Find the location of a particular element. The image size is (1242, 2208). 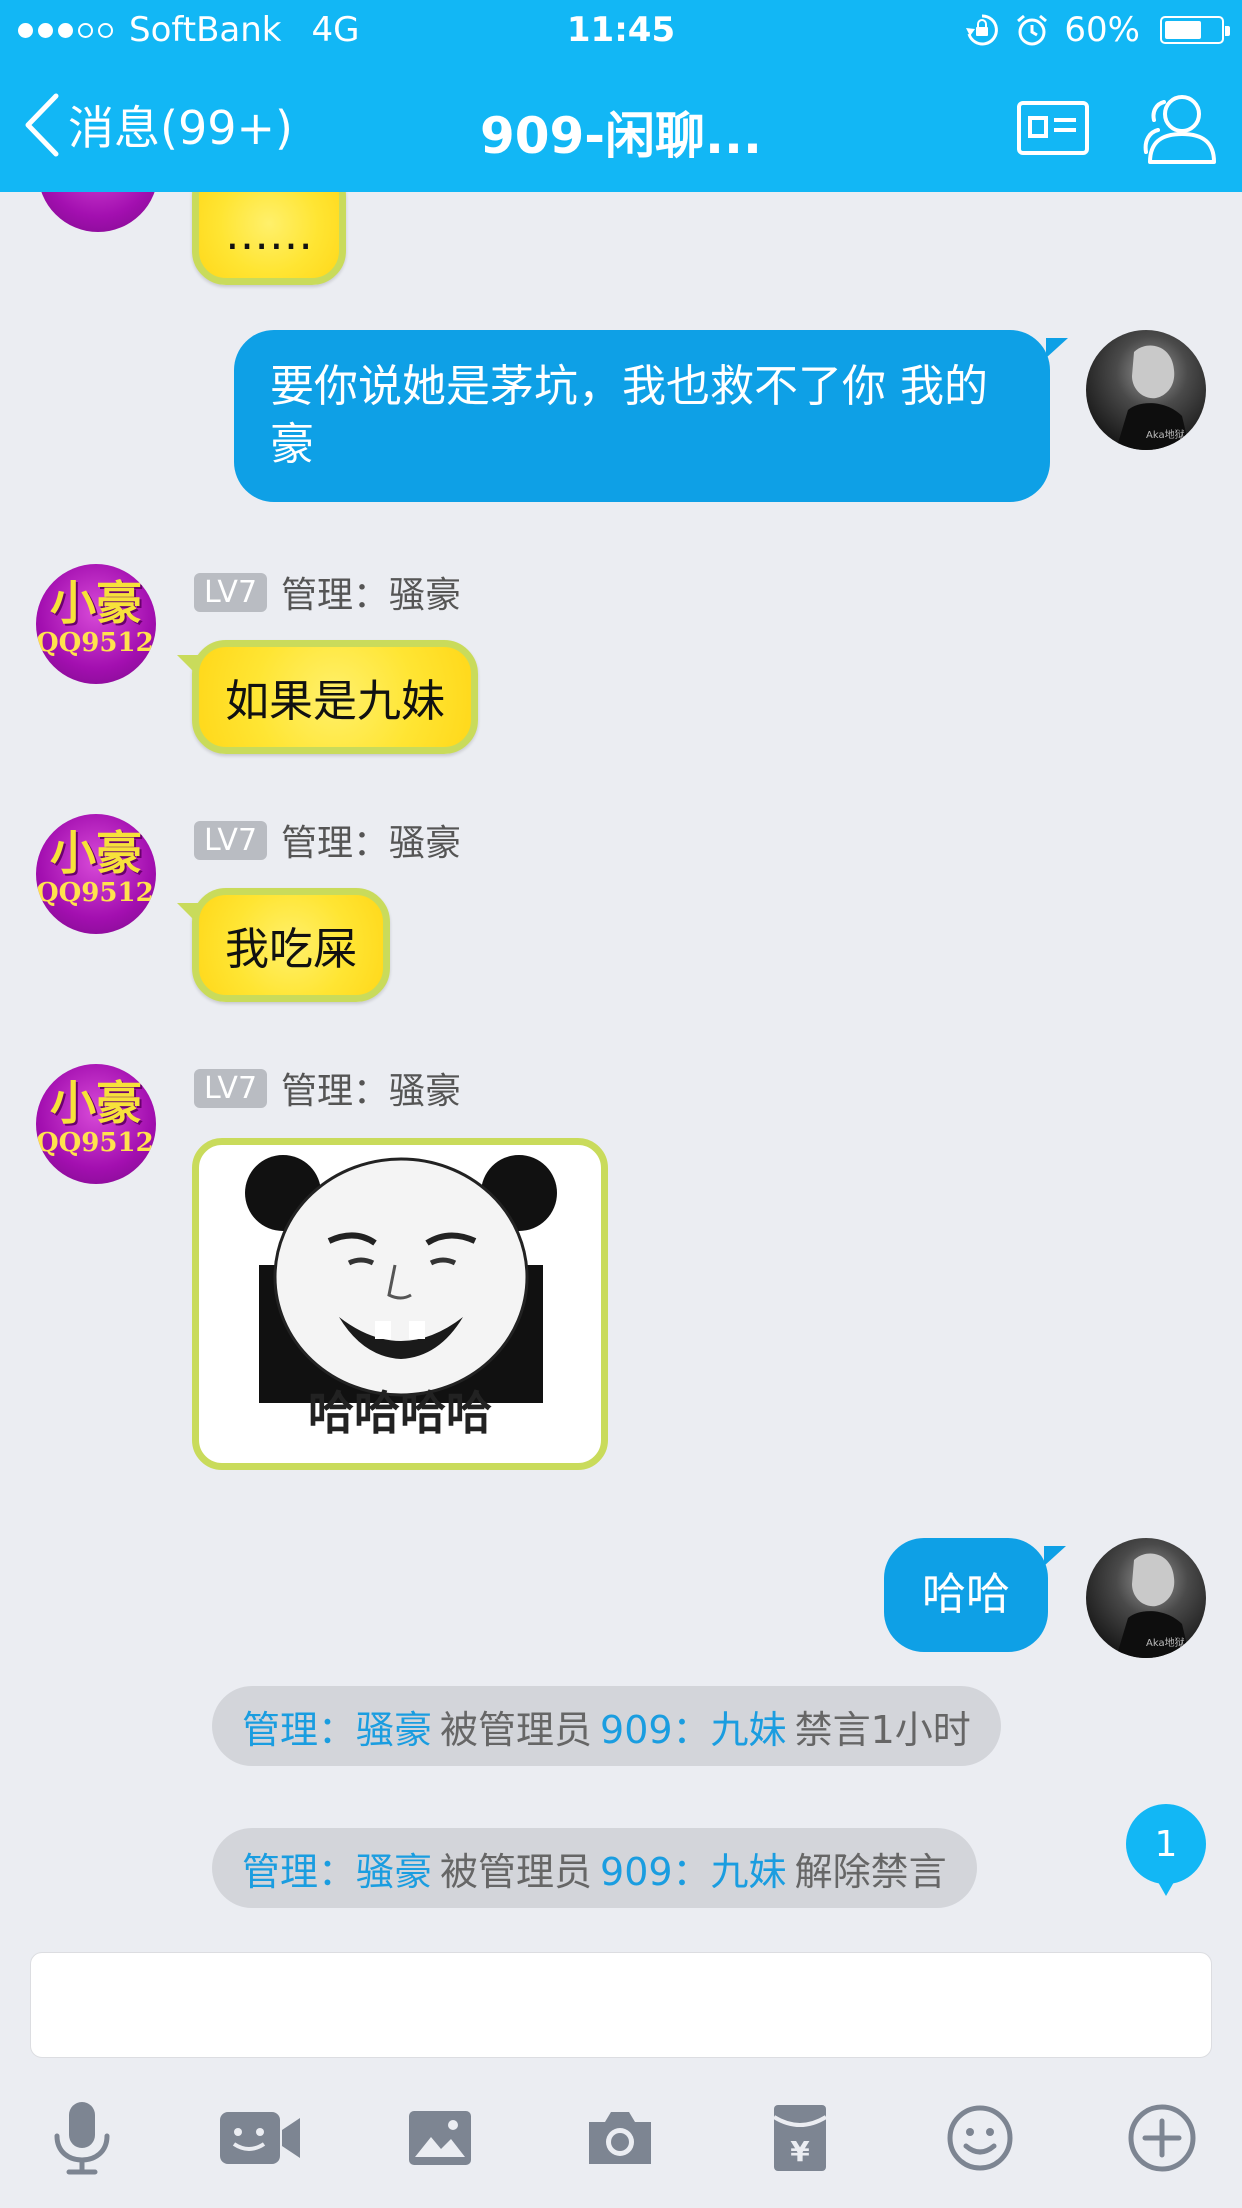

system-action: 禁言1小时 is located at coordinates (882, 1729).